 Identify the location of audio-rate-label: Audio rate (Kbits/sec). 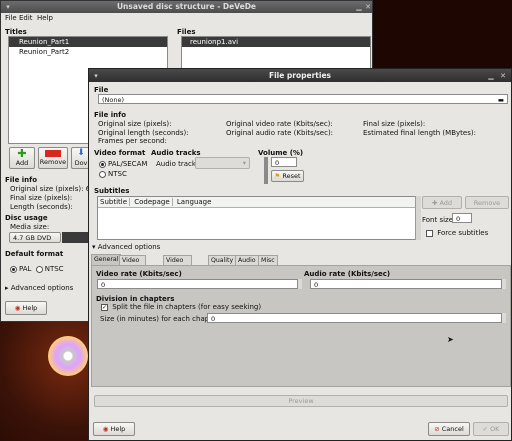
(347, 274).